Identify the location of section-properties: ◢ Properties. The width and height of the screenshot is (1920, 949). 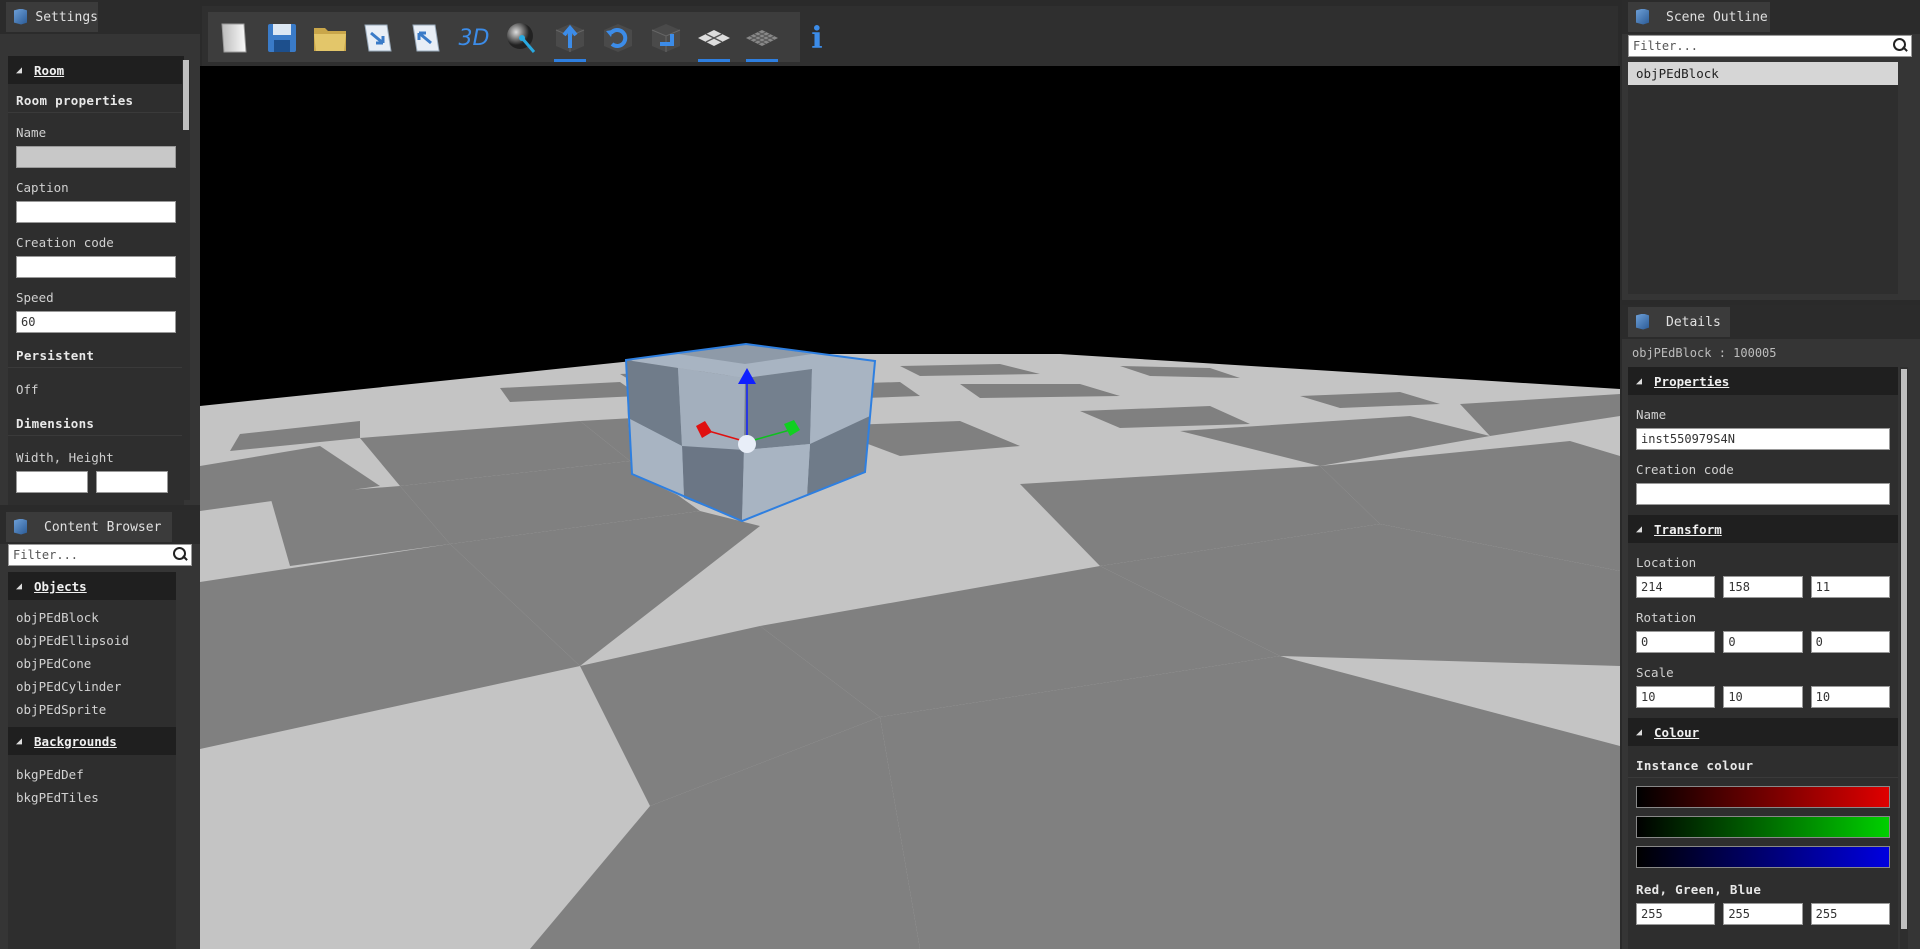
(1763, 381).